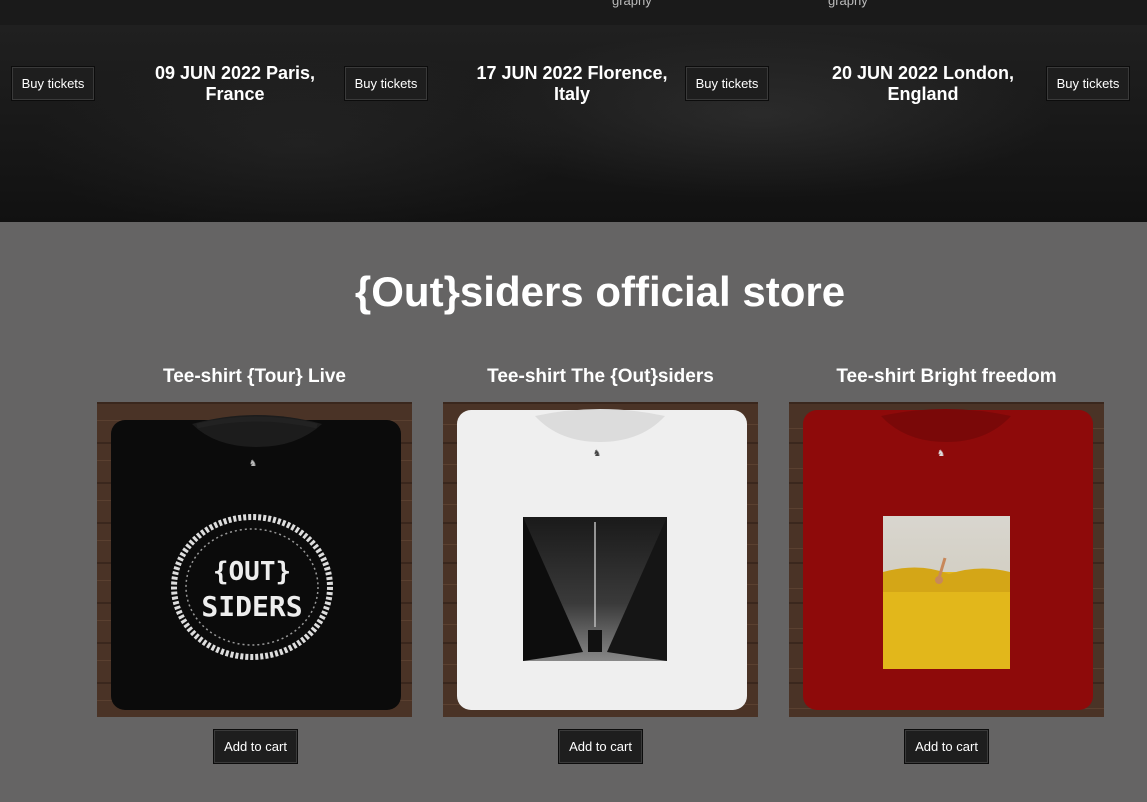 This screenshot has height=802, width=1147. I want to click on tour-date-paris: 09 JUN 2022 Paris, France, so click(235, 83).